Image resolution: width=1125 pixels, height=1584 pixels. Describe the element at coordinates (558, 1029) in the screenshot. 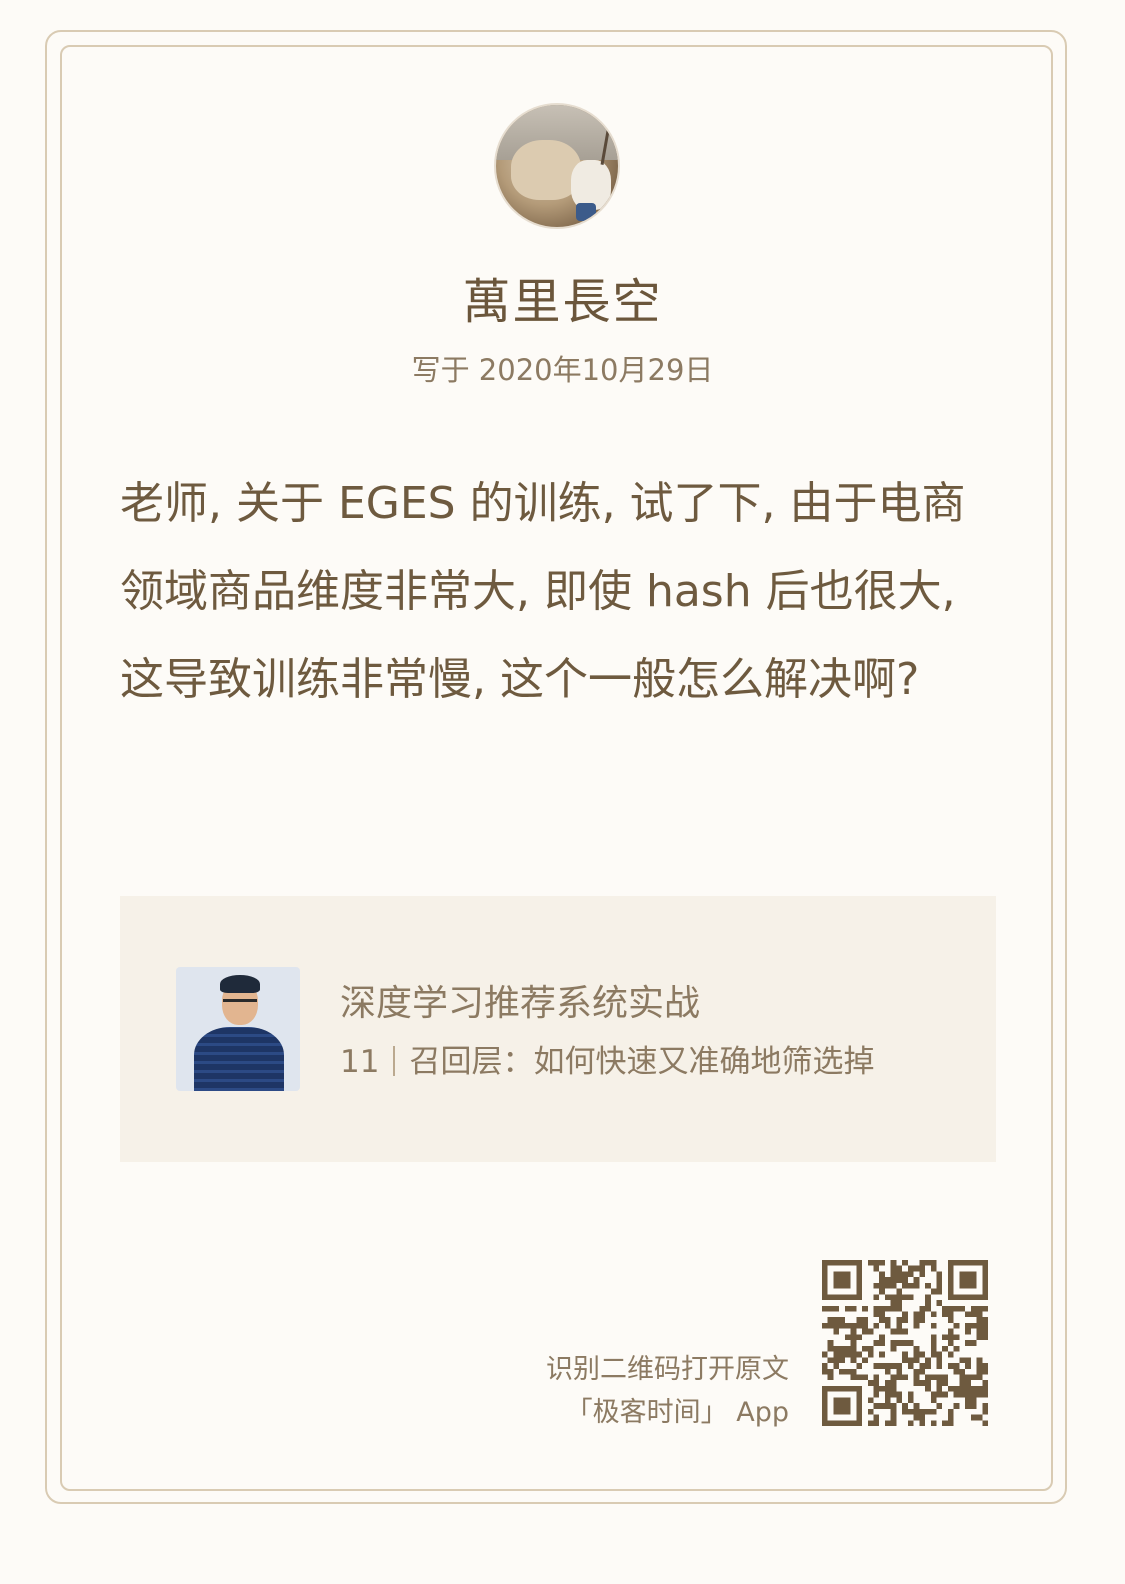

I see `course-card: 深度学习推荐系统实战 11 召回层：如何快速又准确地筛选掉` at that location.